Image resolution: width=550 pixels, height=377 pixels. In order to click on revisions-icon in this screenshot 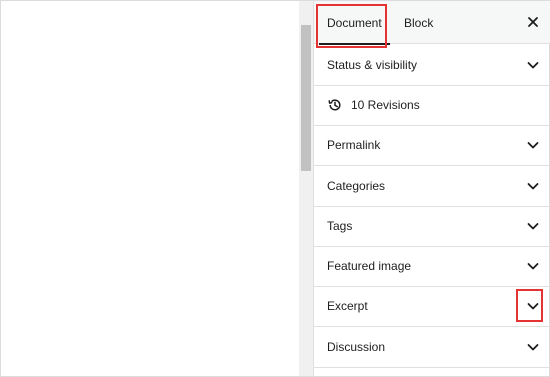, I will do `click(334, 105)`.